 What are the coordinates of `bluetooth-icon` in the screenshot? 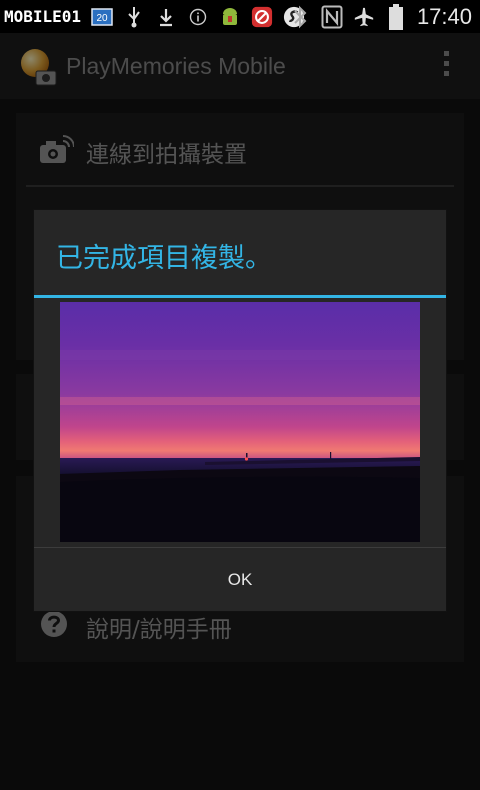 It's located at (300, 16).